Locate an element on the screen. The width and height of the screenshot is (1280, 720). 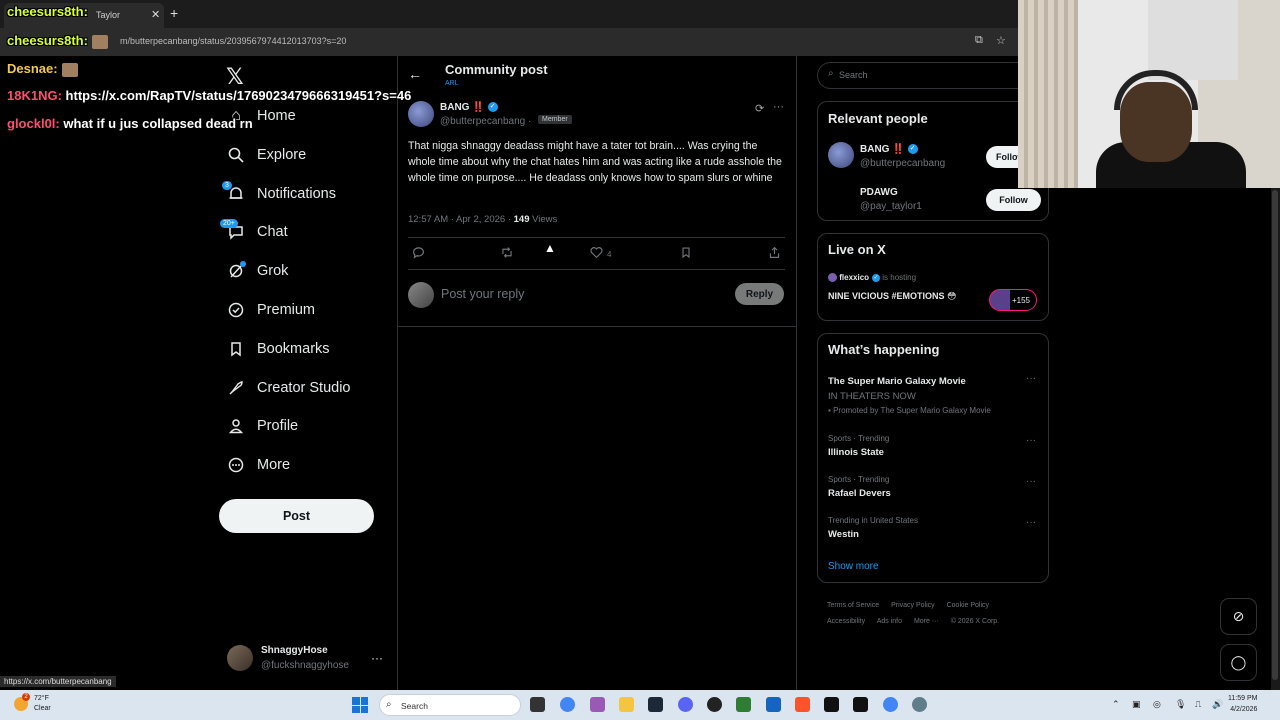
share-action is located at coordinates (774, 254).